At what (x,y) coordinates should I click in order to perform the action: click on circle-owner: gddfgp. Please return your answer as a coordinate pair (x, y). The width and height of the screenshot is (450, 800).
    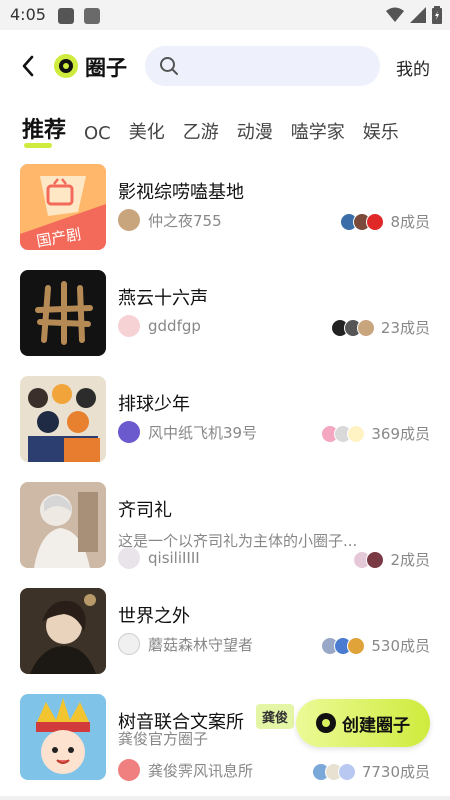
    Looking at the image, I should click on (159, 326).